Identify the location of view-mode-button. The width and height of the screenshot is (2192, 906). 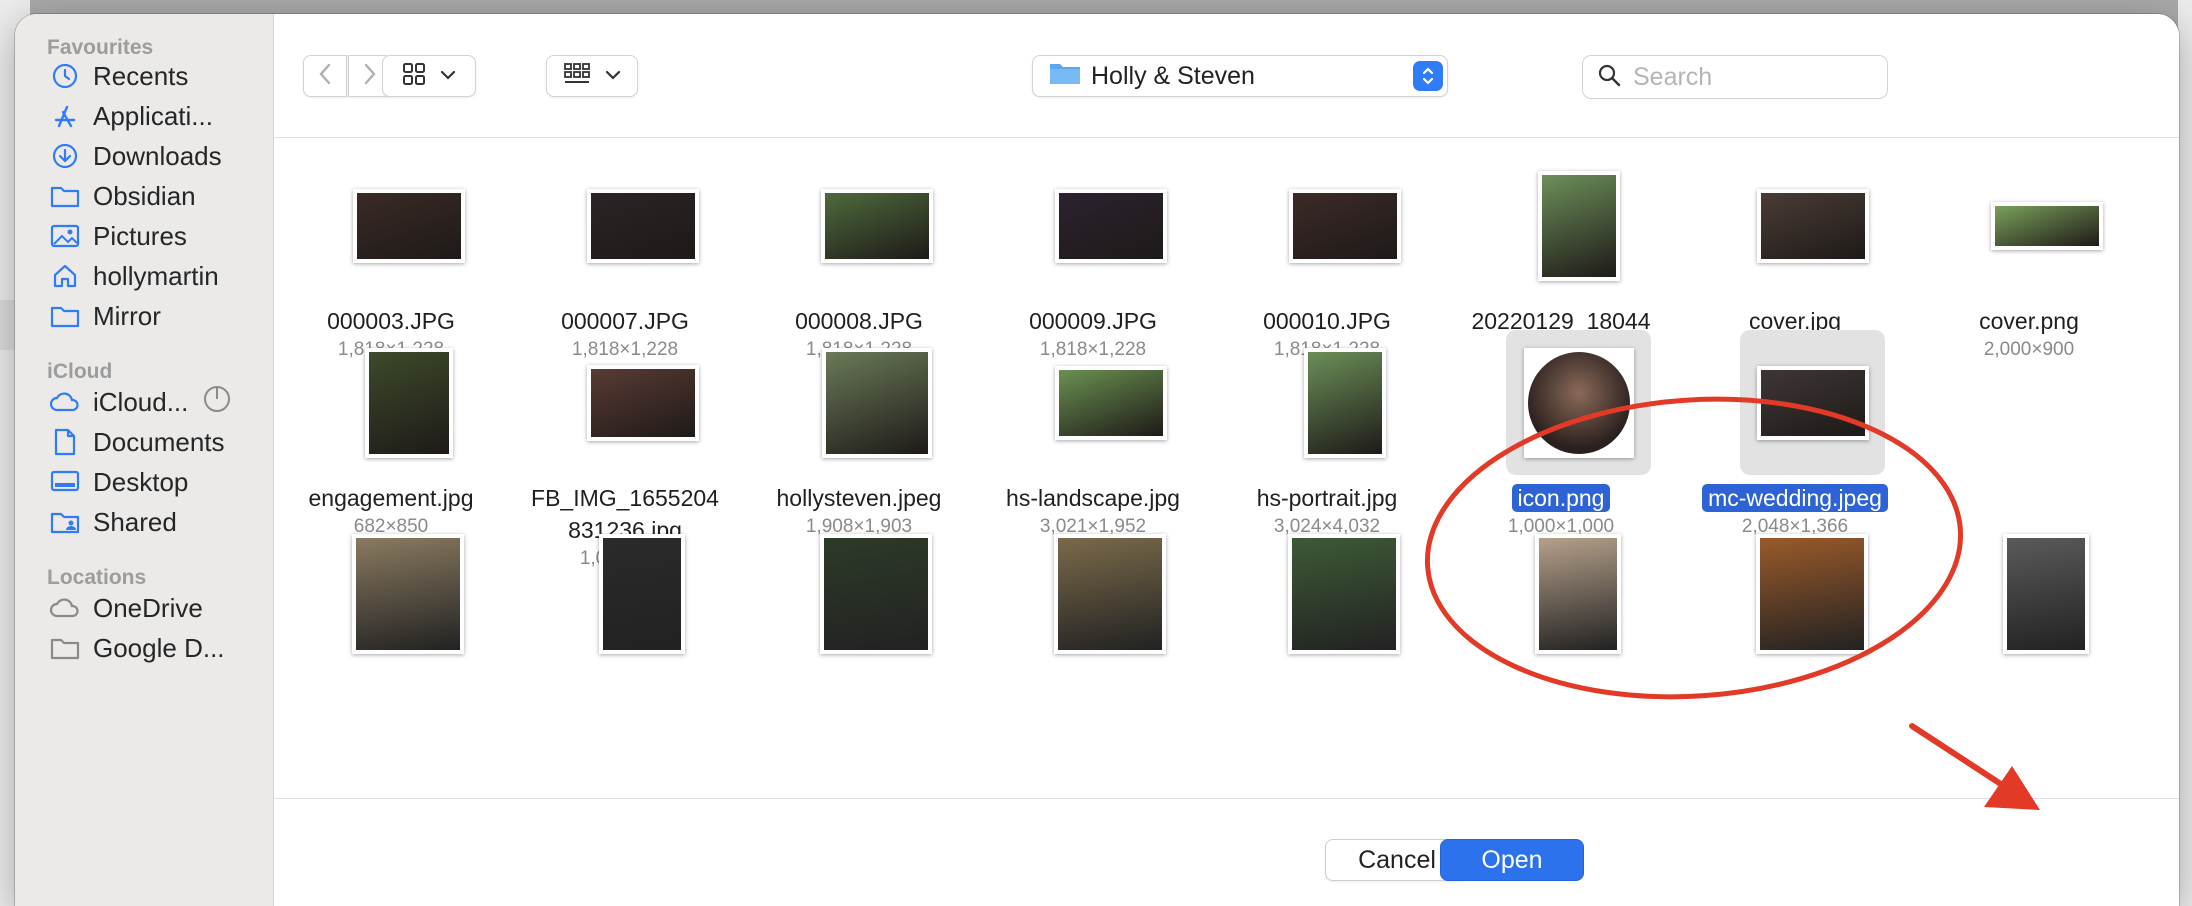
(429, 76).